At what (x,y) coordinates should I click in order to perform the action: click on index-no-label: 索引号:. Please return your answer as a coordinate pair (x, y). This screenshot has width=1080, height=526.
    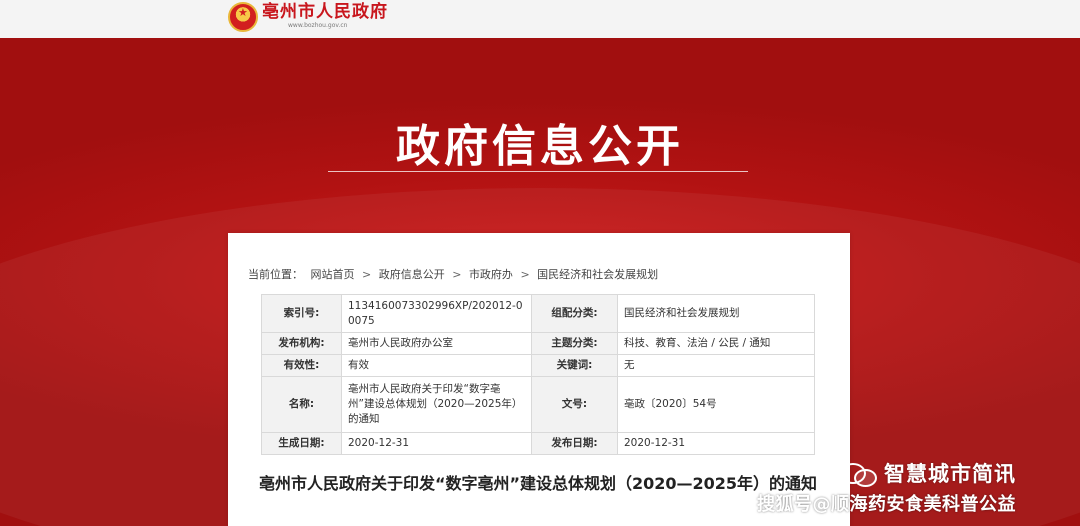
    Looking at the image, I should click on (301, 313).